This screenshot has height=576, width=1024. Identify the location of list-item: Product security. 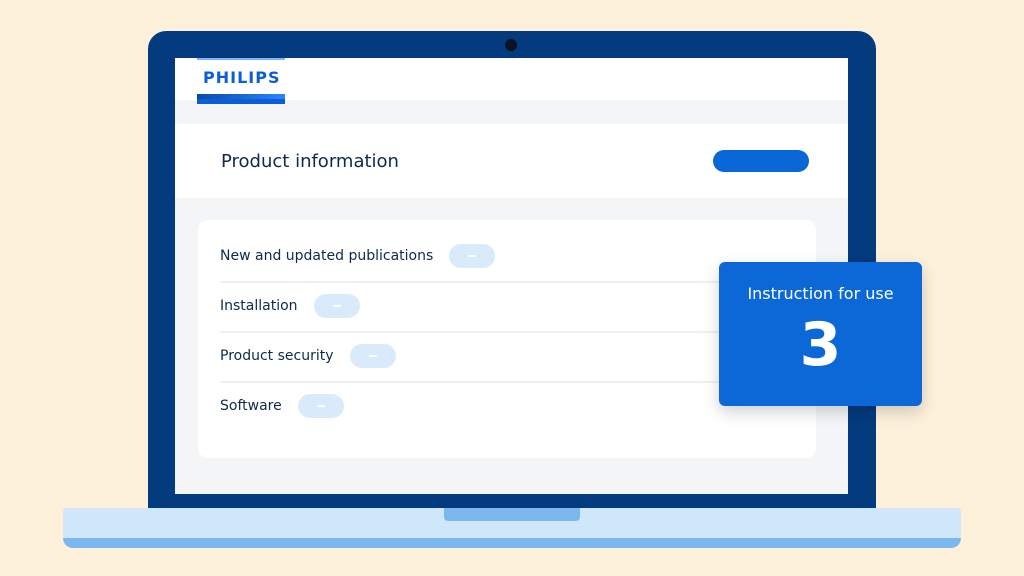
(500, 356).